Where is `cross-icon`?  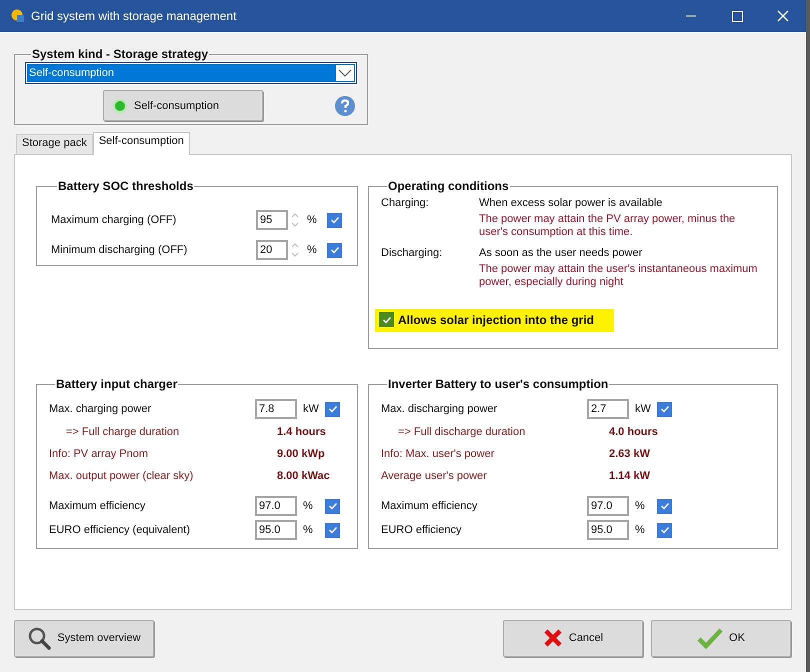 cross-icon is located at coordinates (552, 638).